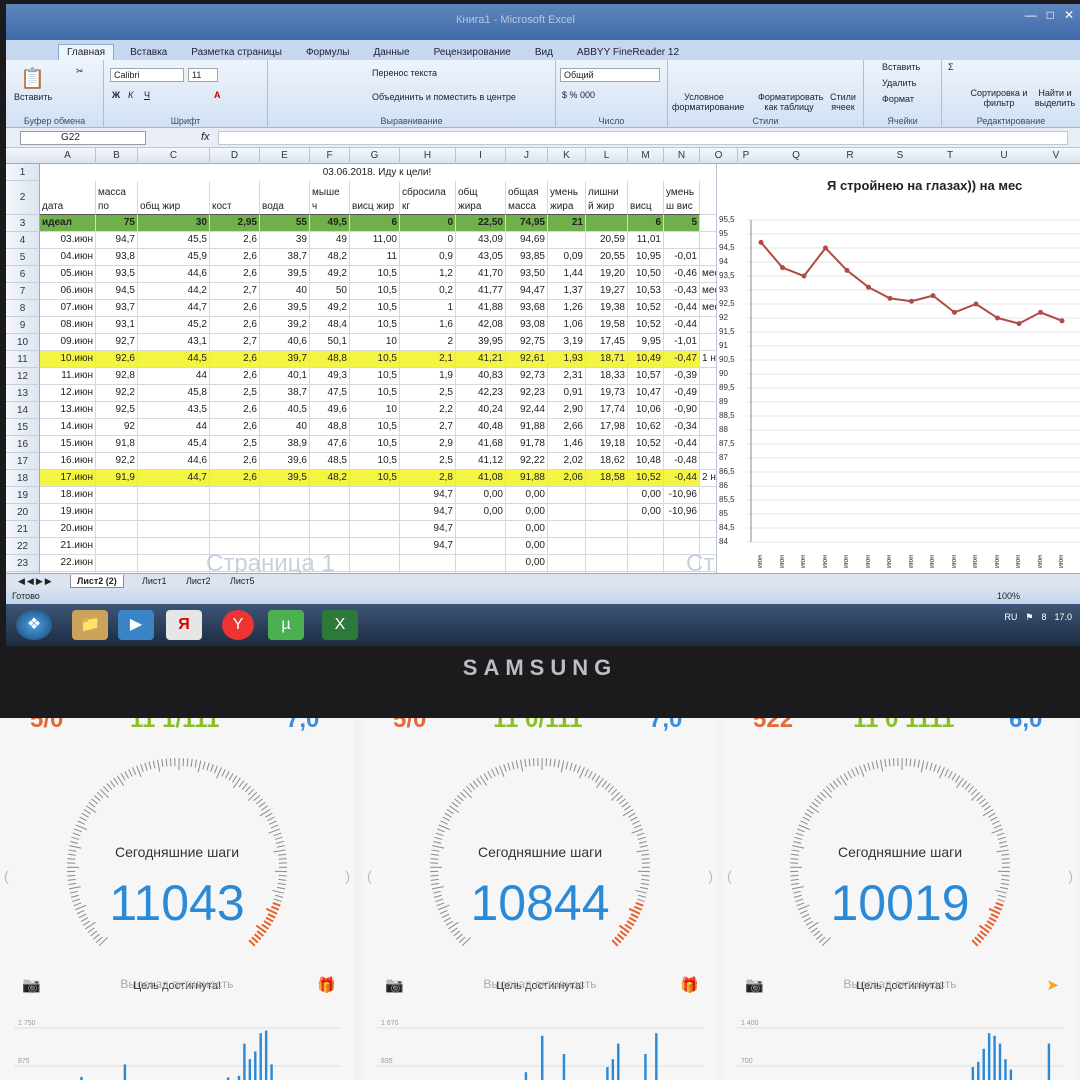 Image resolution: width=1080 pixels, height=1080 pixels. I want to click on row-header-16: 16, so click(23, 444).